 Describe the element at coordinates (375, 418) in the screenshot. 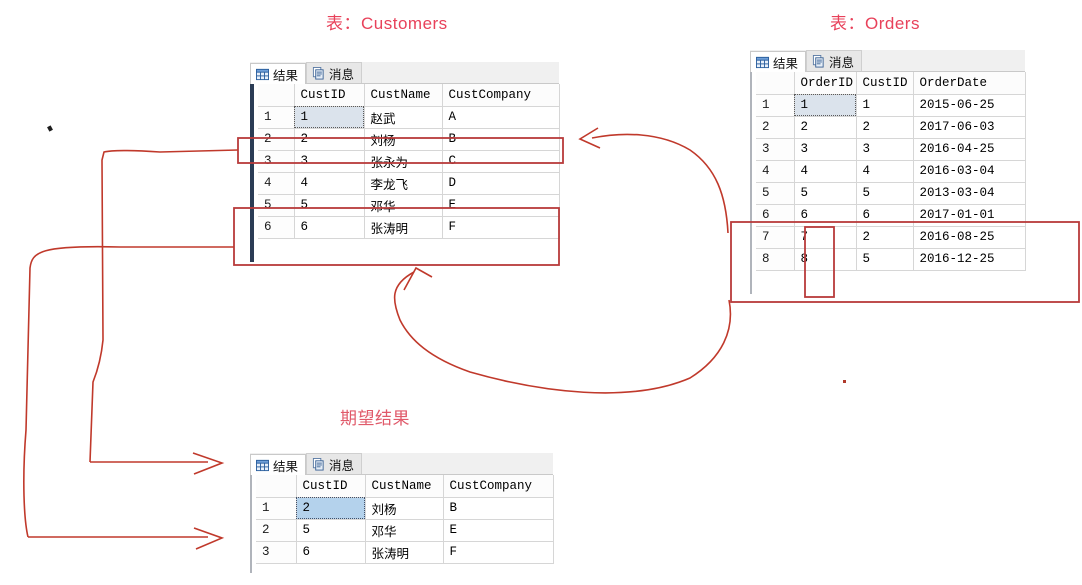

I see `page-title-expected-result: 期望结果` at that location.